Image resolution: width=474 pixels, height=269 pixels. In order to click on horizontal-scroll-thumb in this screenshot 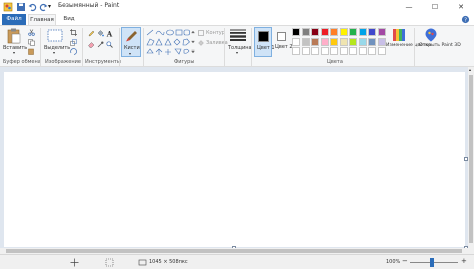, I will do `click(234, 251)`.